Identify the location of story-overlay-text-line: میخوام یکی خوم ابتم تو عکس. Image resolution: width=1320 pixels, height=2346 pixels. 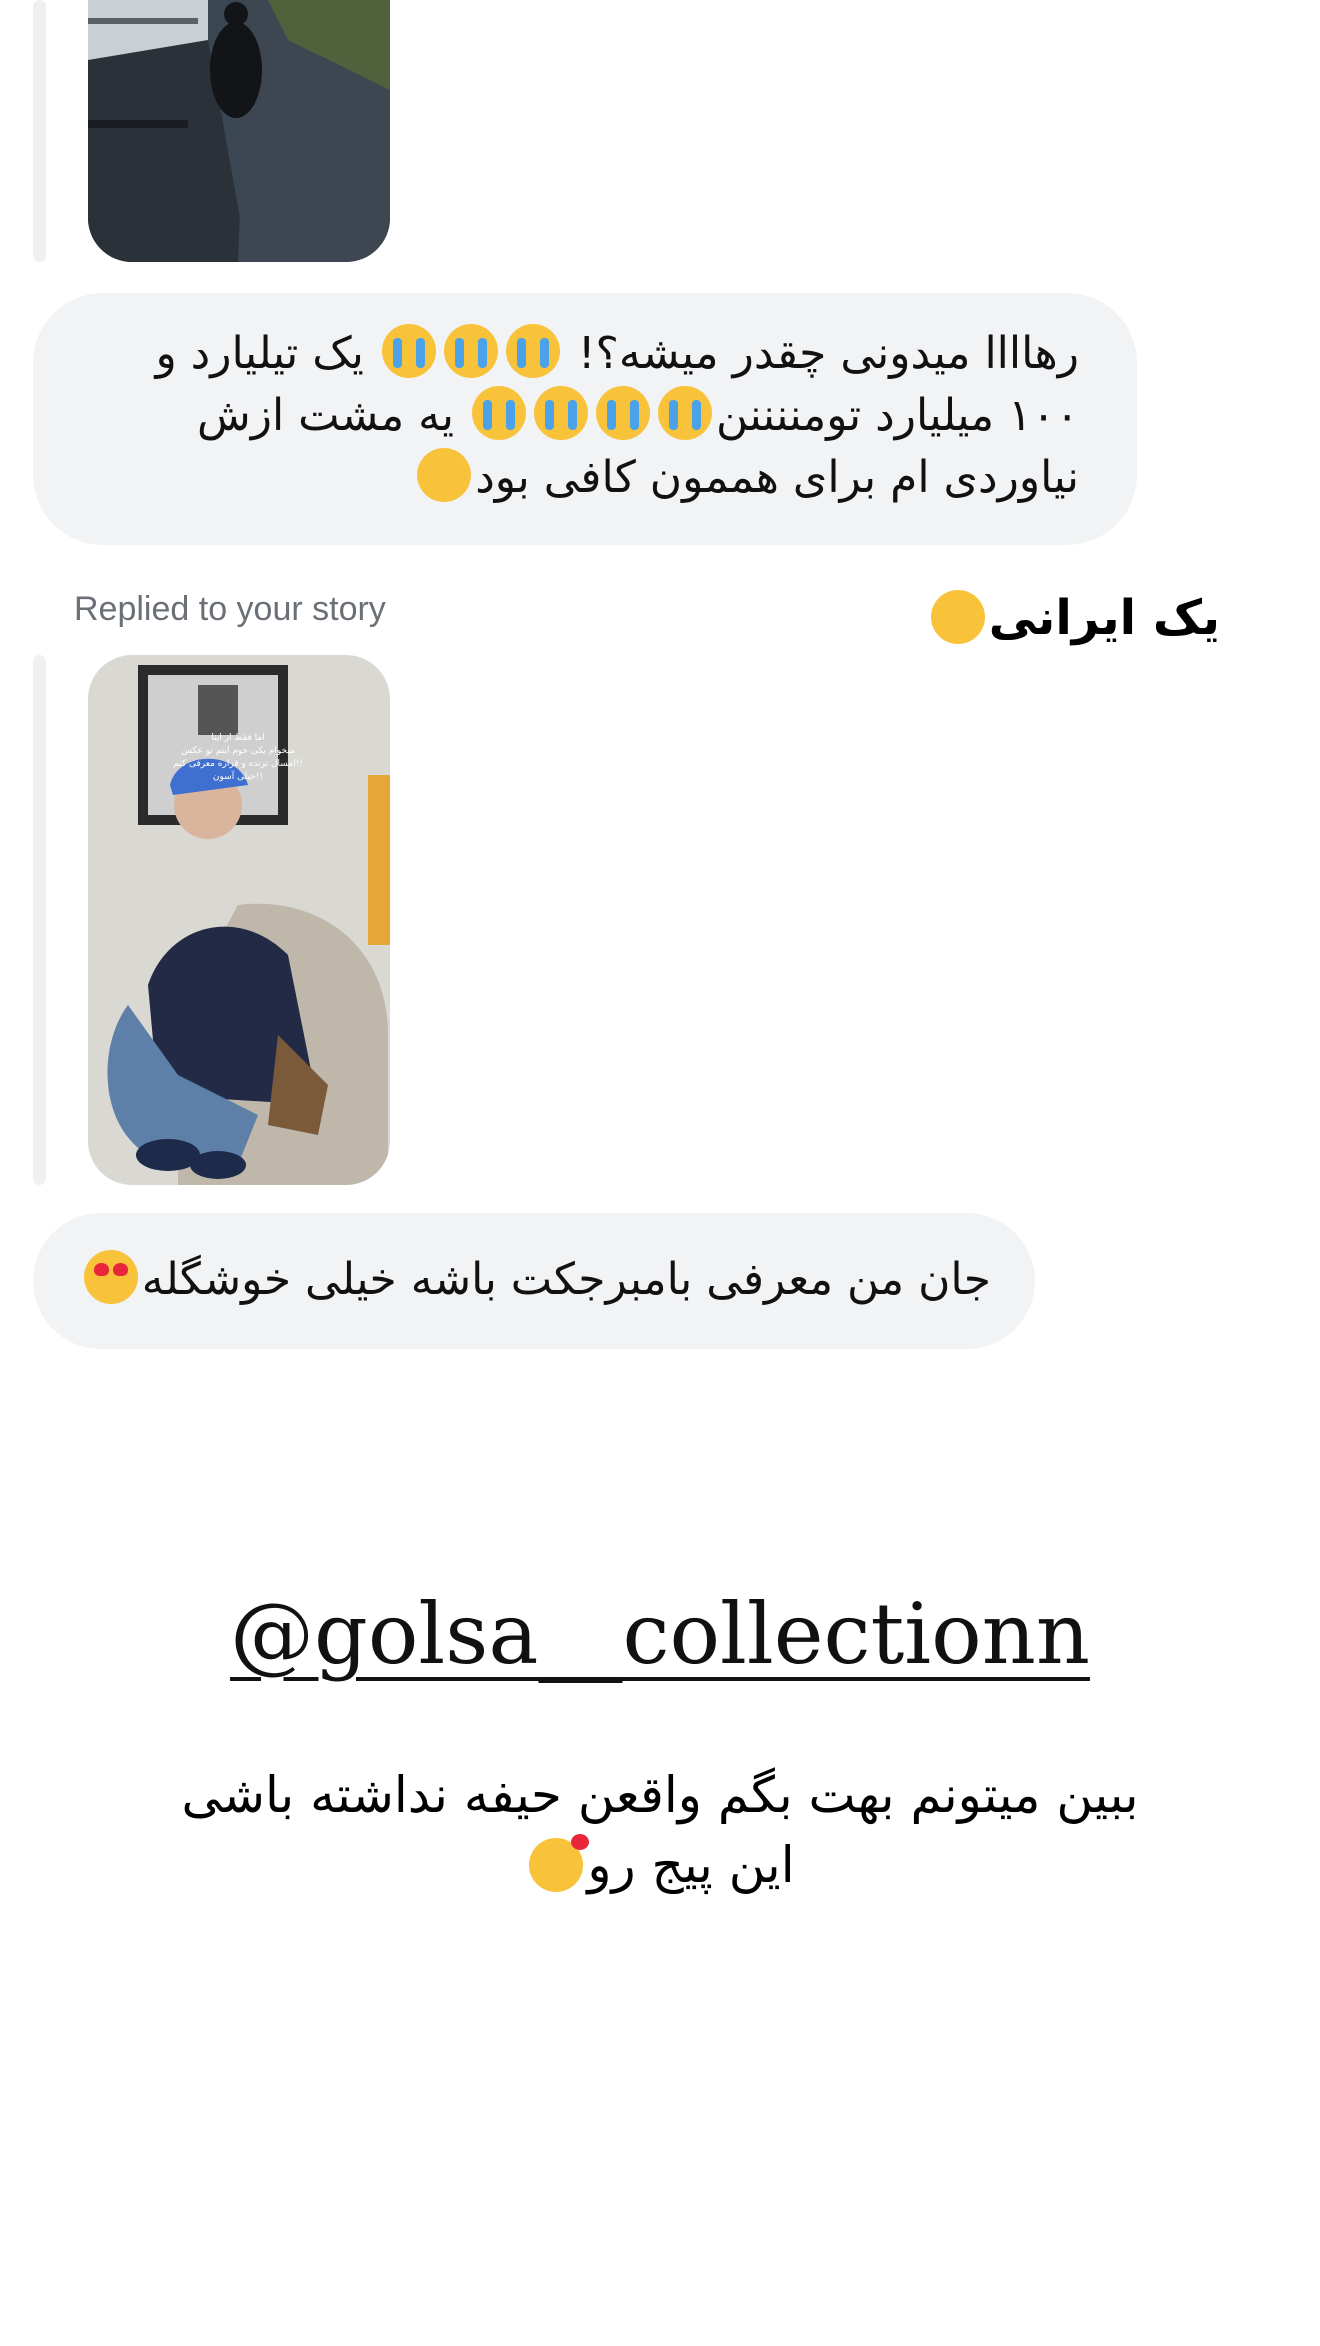
(238, 751).